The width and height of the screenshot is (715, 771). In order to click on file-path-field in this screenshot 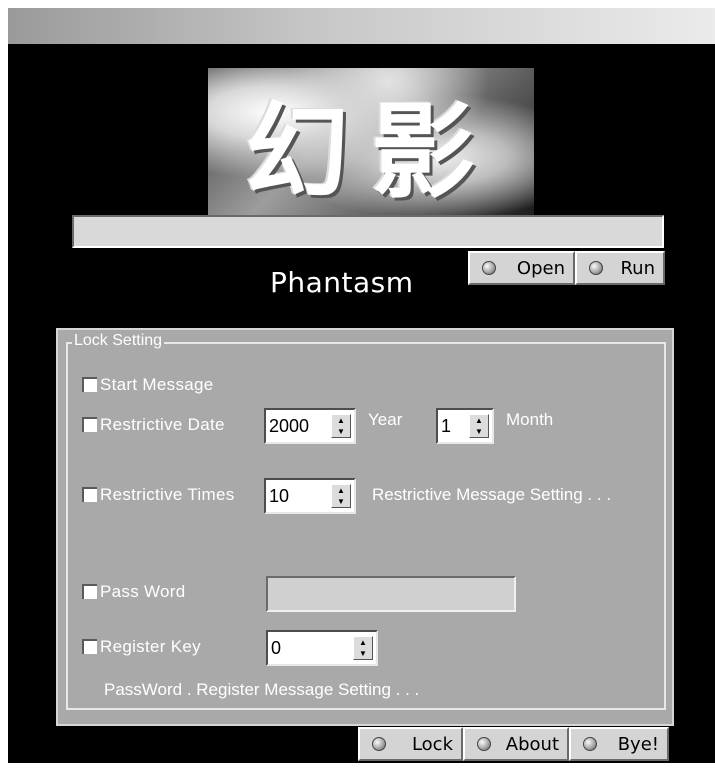, I will do `click(368, 231)`.